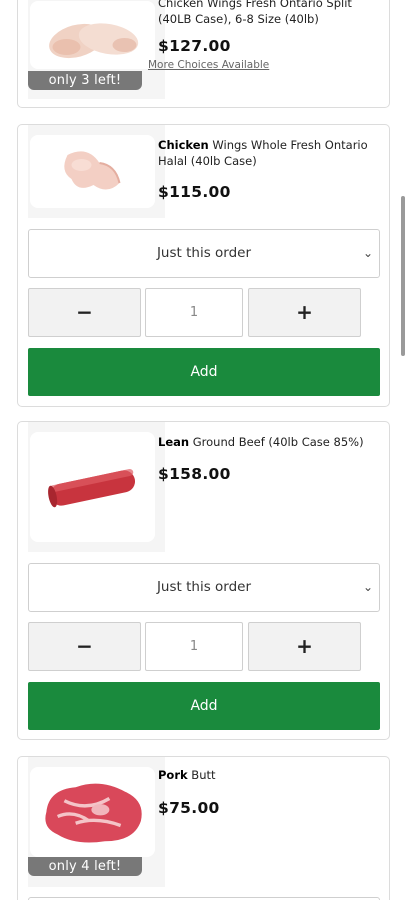 The image size is (406, 900). I want to click on product-image-box: only 3 left!, so click(96, 49).